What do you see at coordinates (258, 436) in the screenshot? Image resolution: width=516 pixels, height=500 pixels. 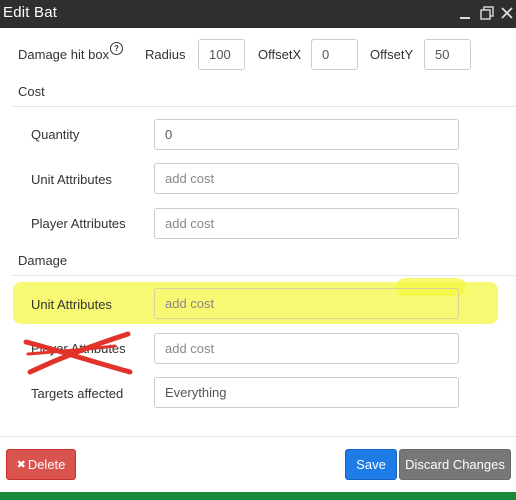 I see `footer-divider` at bounding box center [258, 436].